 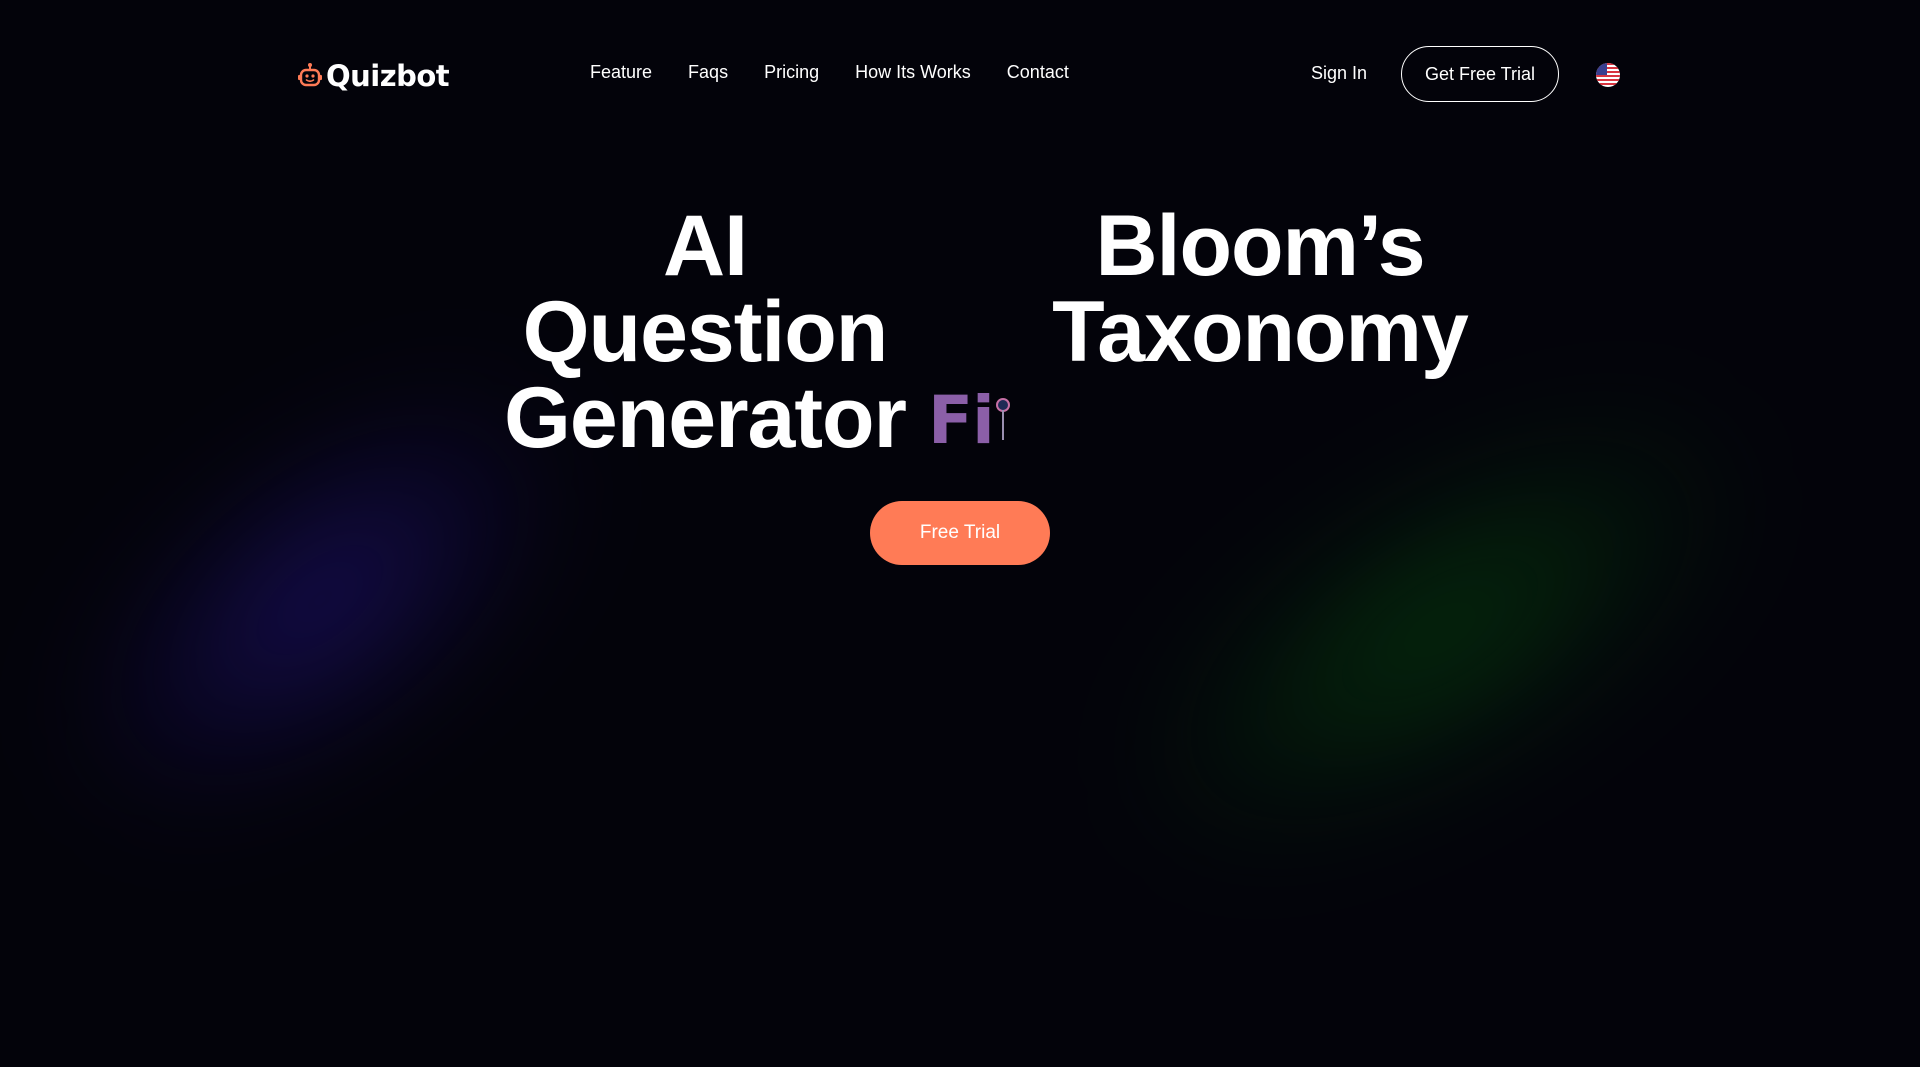 I want to click on page-bottom-edge, so click(x=960, y=1073).